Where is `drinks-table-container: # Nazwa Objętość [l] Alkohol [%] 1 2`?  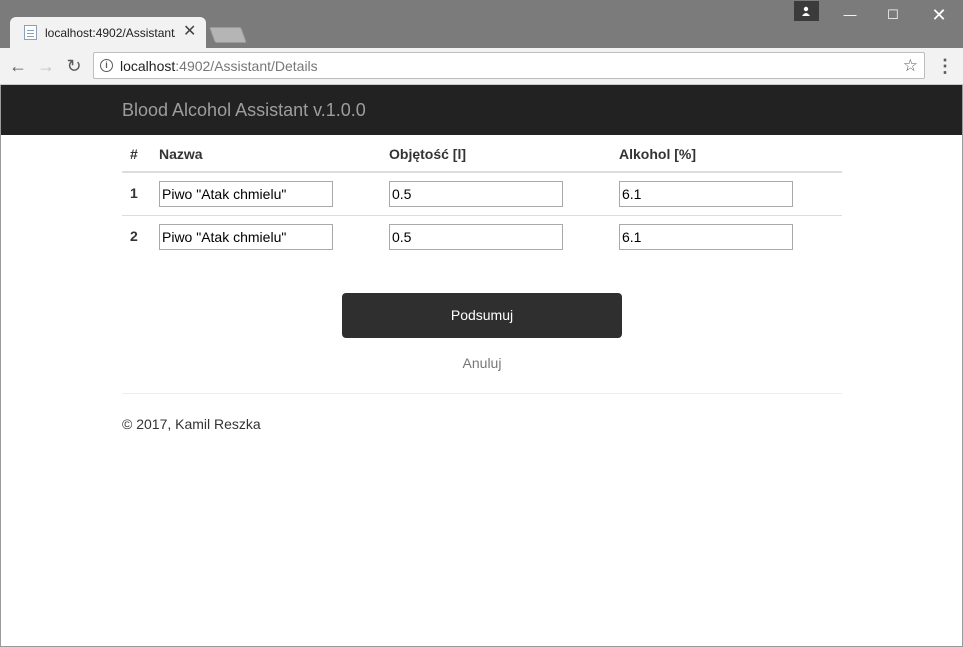 drinks-table-container: # Nazwa Objętość [l] Alkohol [%] 1 2 is located at coordinates (482, 197).